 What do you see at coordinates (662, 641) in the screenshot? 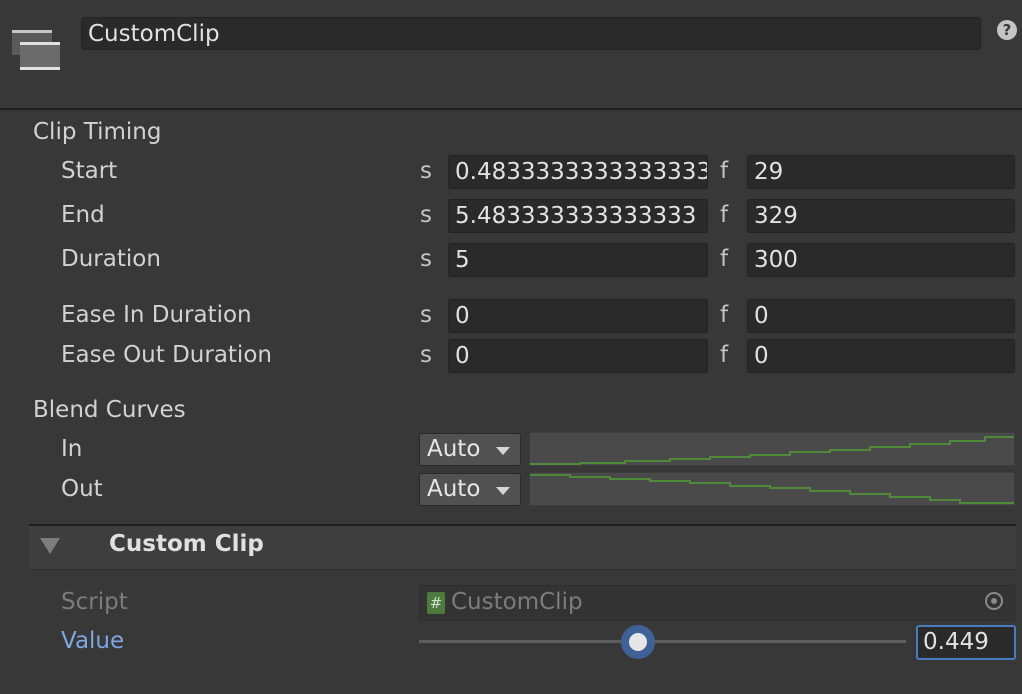
I see `value-slider-track` at bounding box center [662, 641].